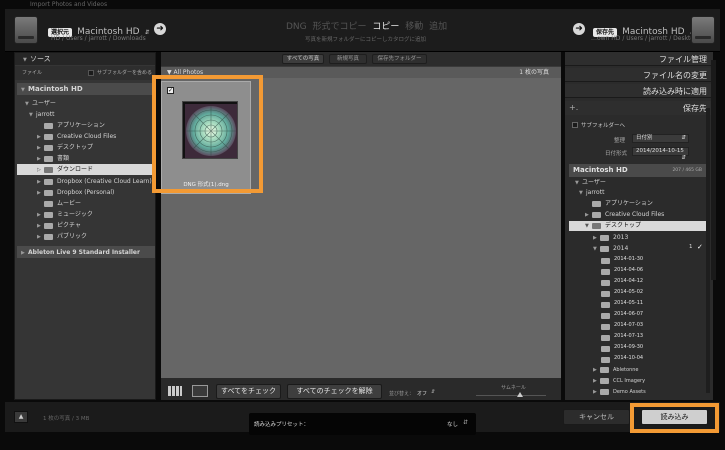 This screenshot has width=725, height=450. Describe the element at coordinates (65, 215) in the screenshot. I see `folder-music: ▶ ミュージック` at that location.